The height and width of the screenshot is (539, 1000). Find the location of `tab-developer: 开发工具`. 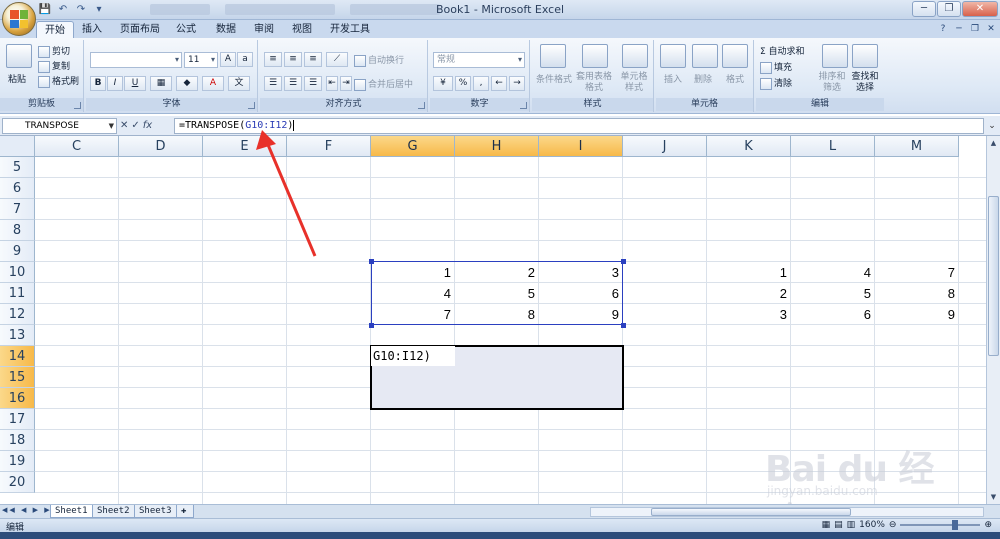

tab-developer: 开发工具 is located at coordinates (350, 29).